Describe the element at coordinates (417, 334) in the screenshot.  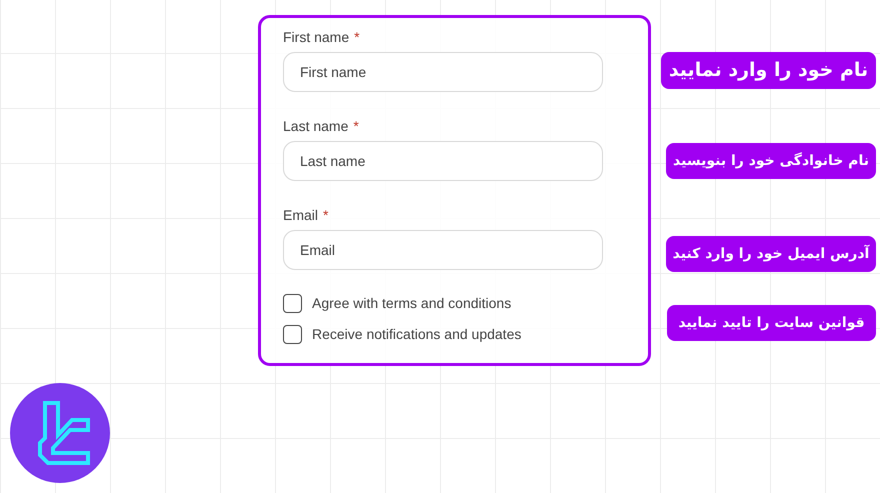
I see `checkbox-label: Receive notifications and updates` at that location.